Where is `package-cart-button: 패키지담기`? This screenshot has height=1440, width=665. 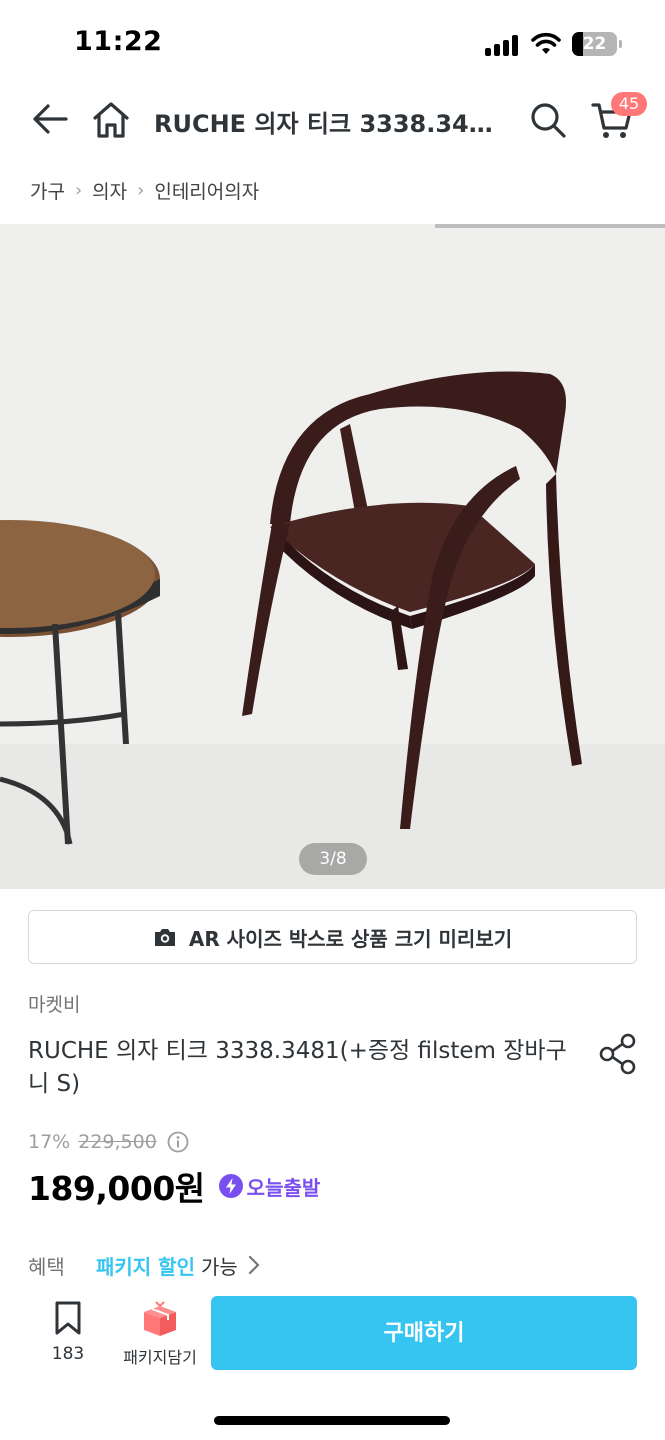 package-cart-button: 패키지담기 is located at coordinates (160, 1336).